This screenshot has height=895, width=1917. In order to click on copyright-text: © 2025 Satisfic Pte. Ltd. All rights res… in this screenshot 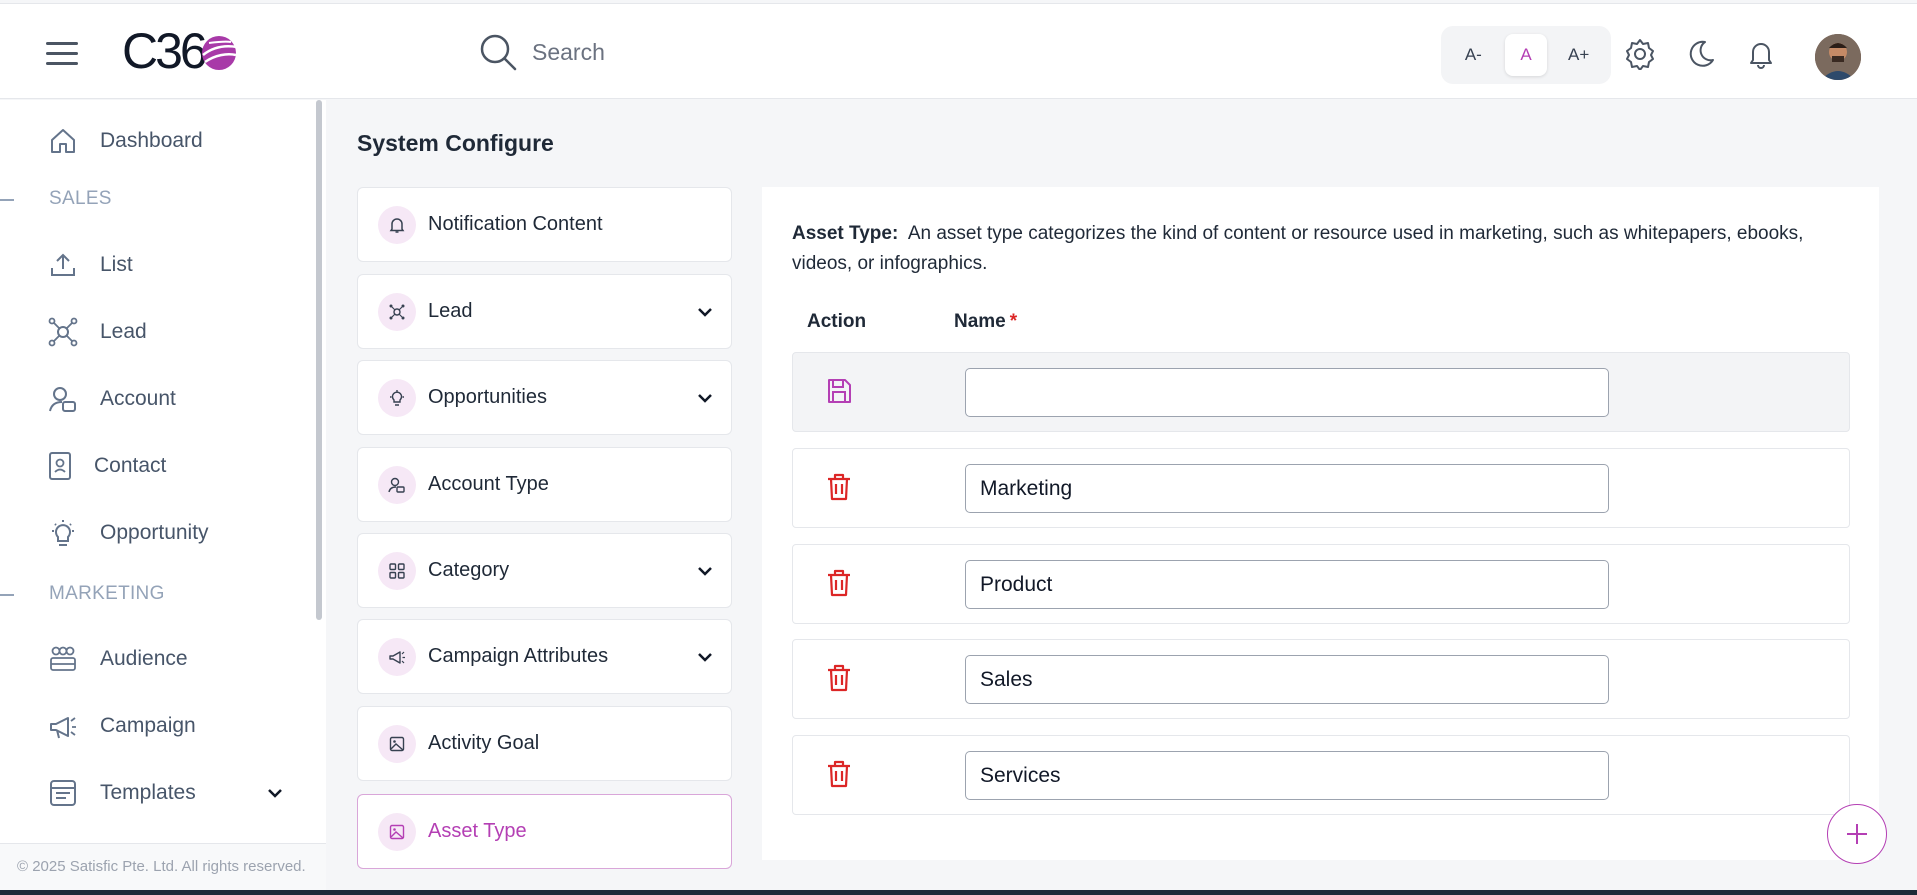, I will do `click(163, 869)`.